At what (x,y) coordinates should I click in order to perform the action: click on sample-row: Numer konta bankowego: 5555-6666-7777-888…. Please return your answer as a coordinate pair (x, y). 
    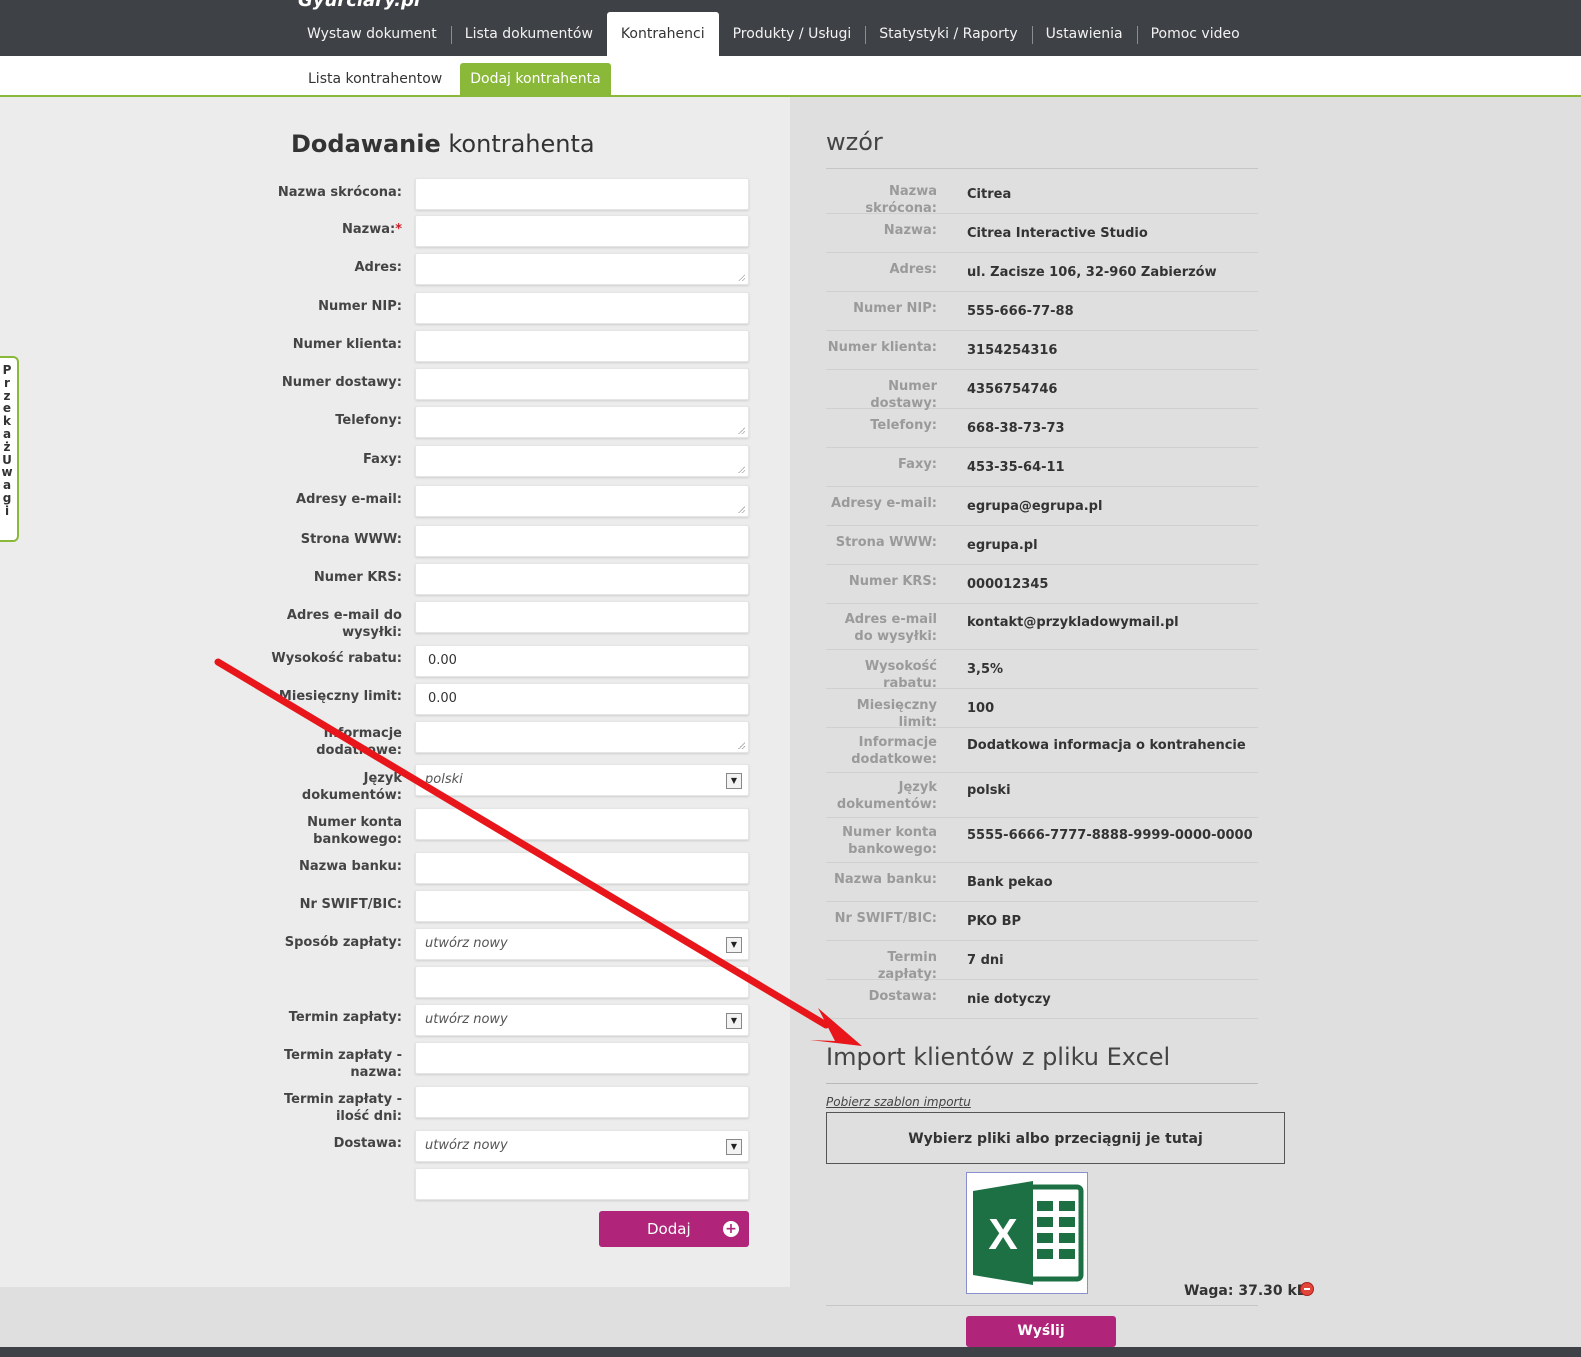
    Looking at the image, I should click on (1042, 840).